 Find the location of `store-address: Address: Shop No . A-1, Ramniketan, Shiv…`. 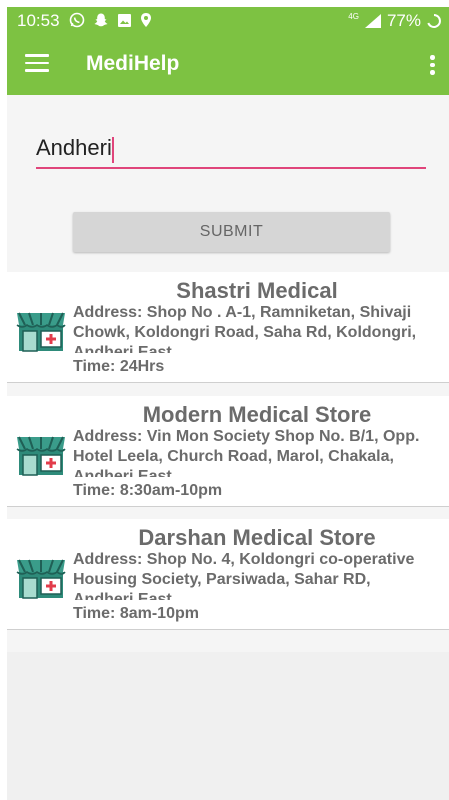

store-address: Address: Shop No . A-1, Ramniketan, Shiv… is located at coordinates (245, 328).